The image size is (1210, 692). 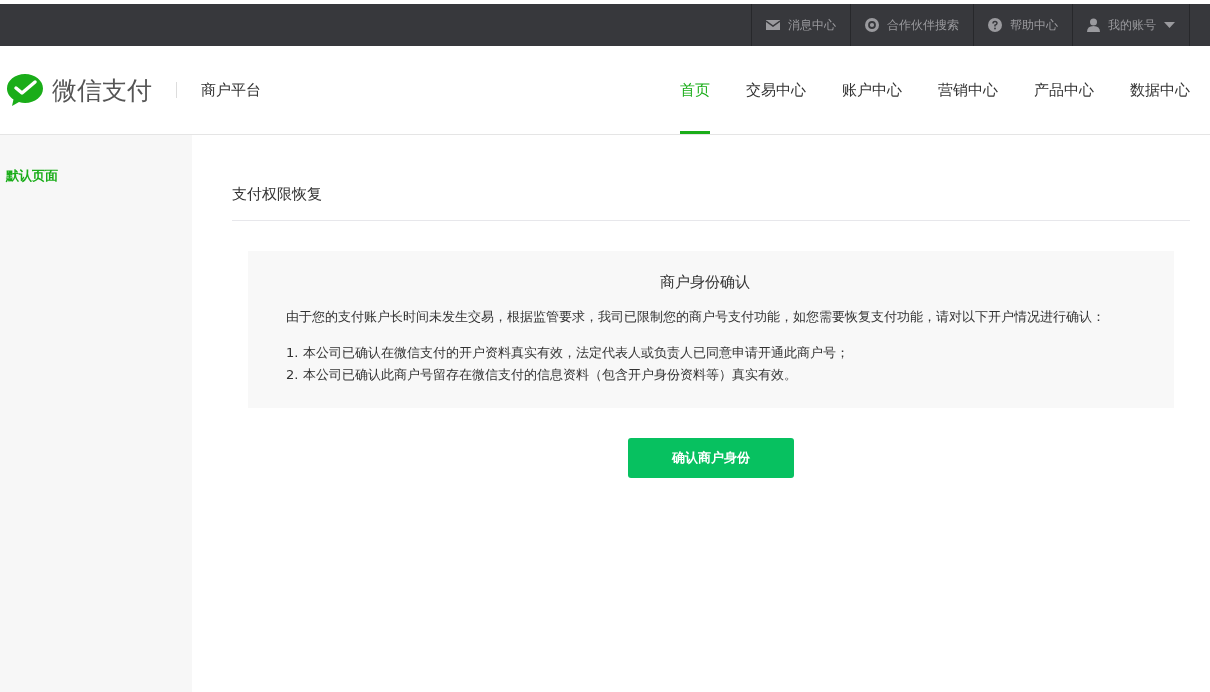 I want to click on confirm-button: 确认商户身份, so click(x=711, y=458).